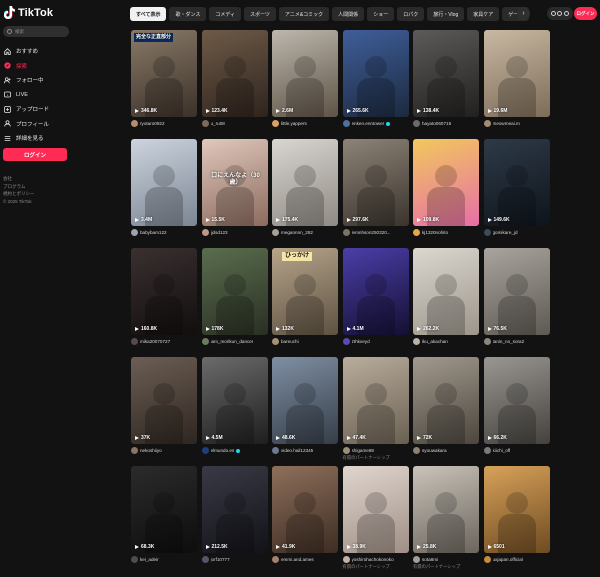 This screenshot has height=577, width=600. What do you see at coordinates (234, 182) in the screenshot?
I see `video-thumbnail: 口にえんなよ（30歳） 15.5K` at bounding box center [234, 182].